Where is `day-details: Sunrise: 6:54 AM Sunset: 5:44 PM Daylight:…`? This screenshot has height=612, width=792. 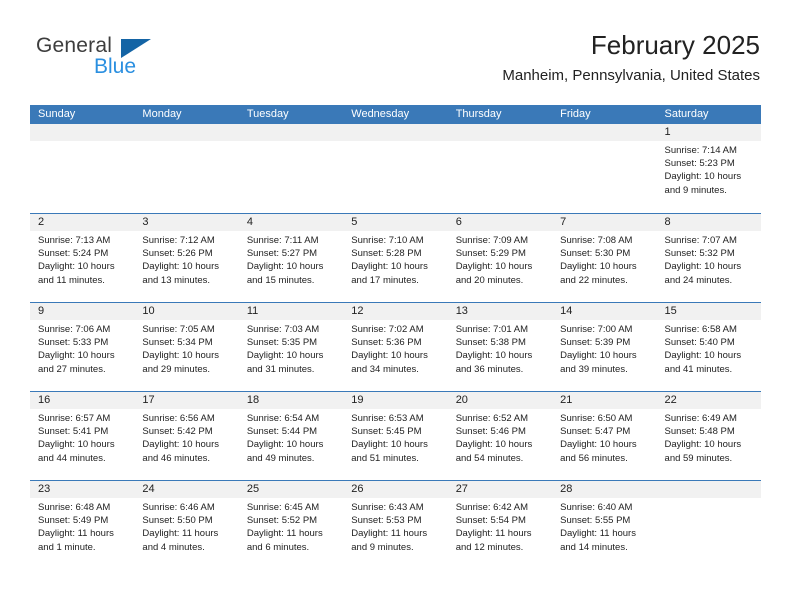
day-details: Sunrise: 6:54 AM Sunset: 5:44 PM Daylight:… is located at coordinates (291, 437).